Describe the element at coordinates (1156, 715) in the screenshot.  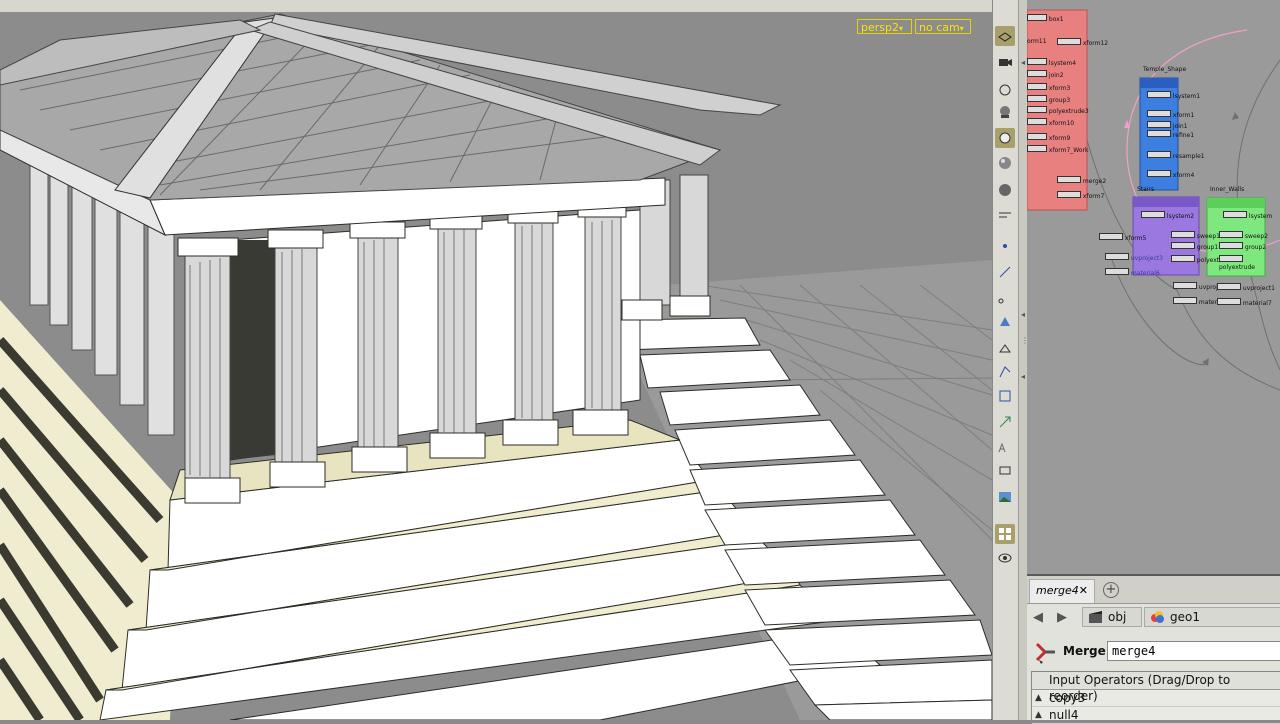
I see `input-row: ▲ null4` at that location.